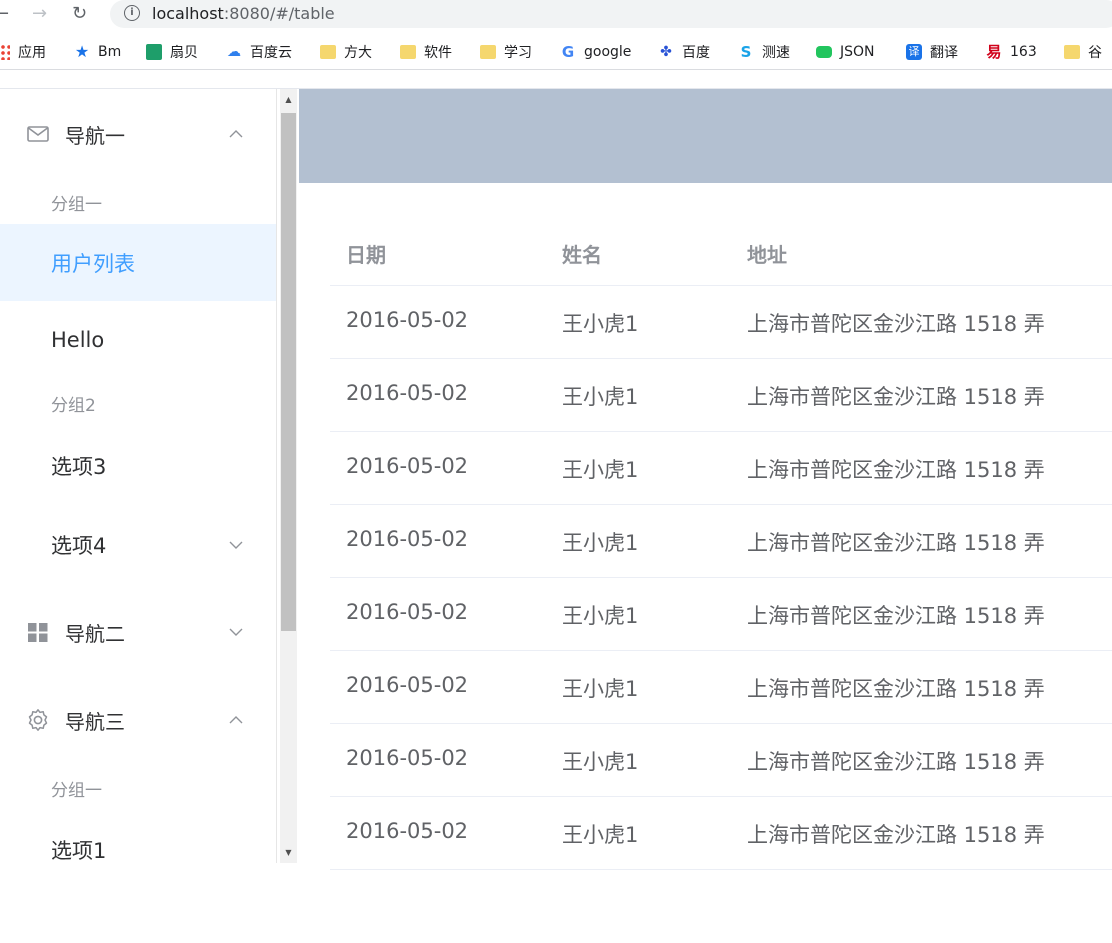 Image resolution: width=1112 pixels, height=943 pixels. Describe the element at coordinates (95, 633) in the screenshot. I see `submenu-nav2-label: 导航二` at that location.